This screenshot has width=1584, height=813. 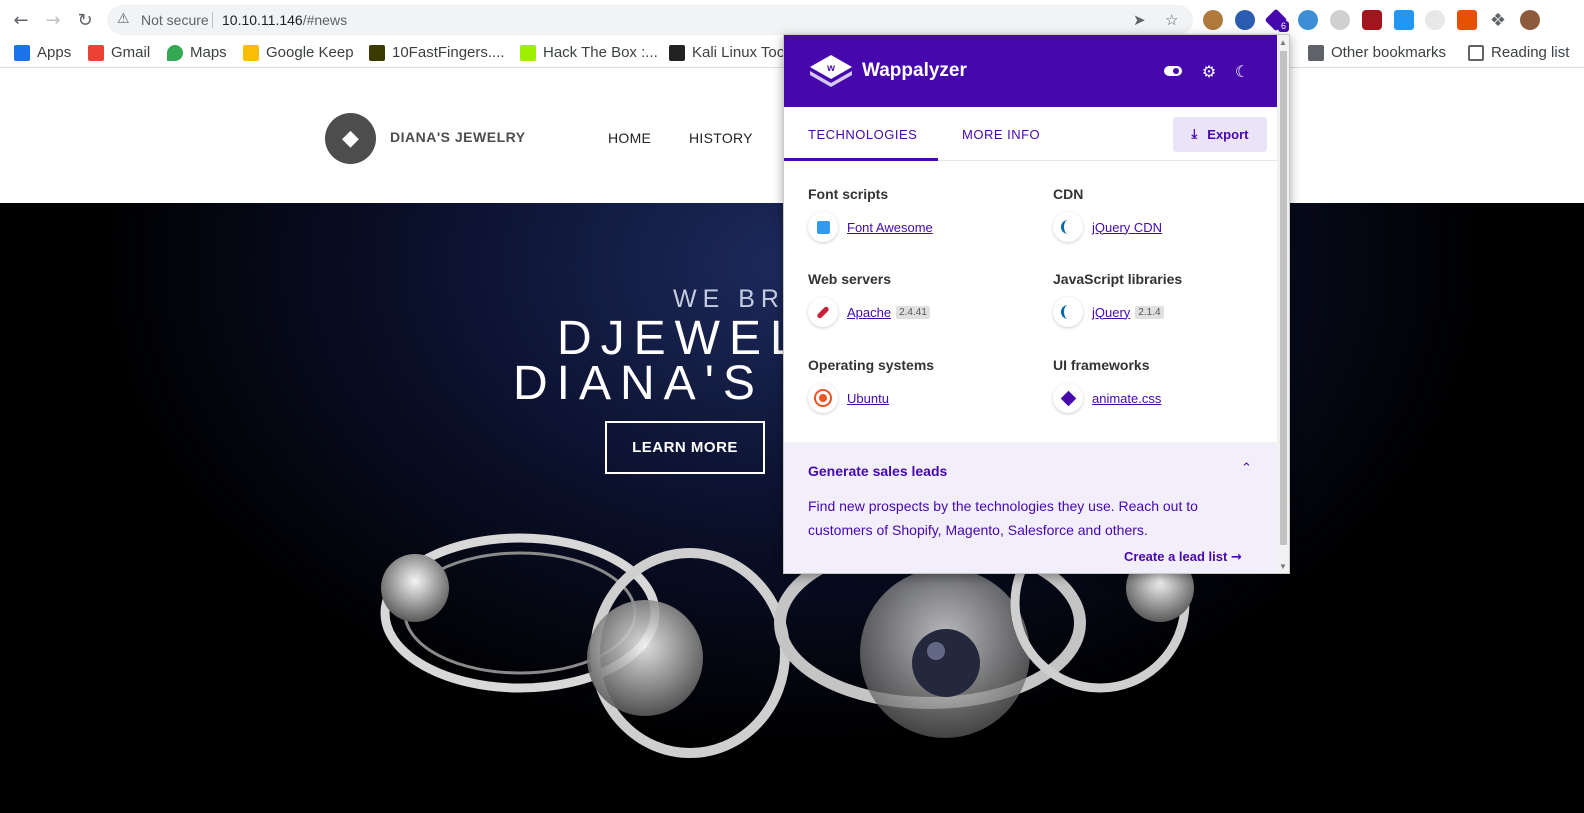 I want to click on ubuntu-icon, so click(x=823, y=398).